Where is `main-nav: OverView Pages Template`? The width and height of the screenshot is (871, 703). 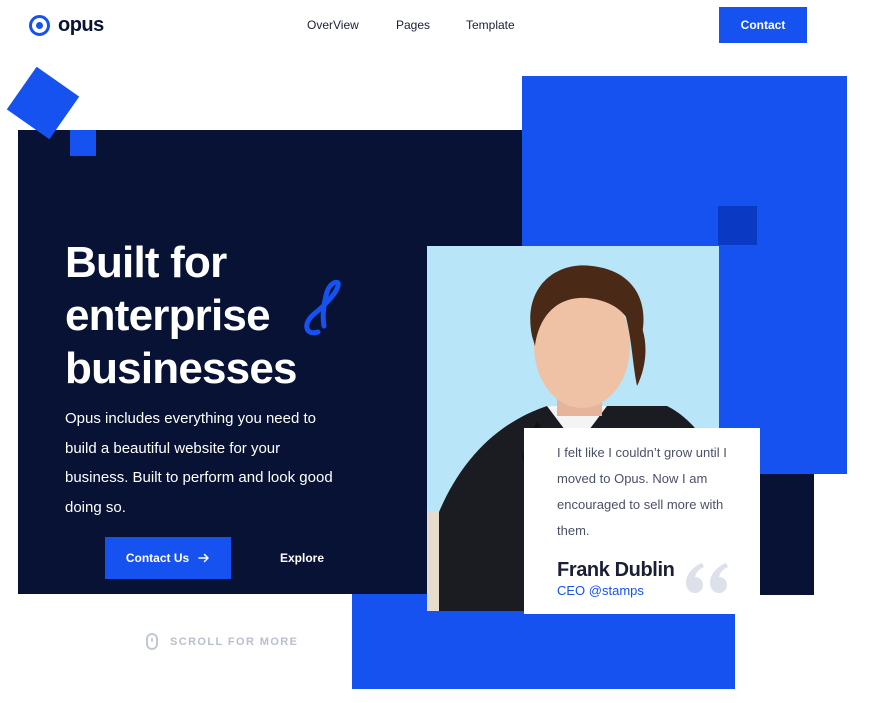 main-nav: OverView Pages Template is located at coordinates (411, 25).